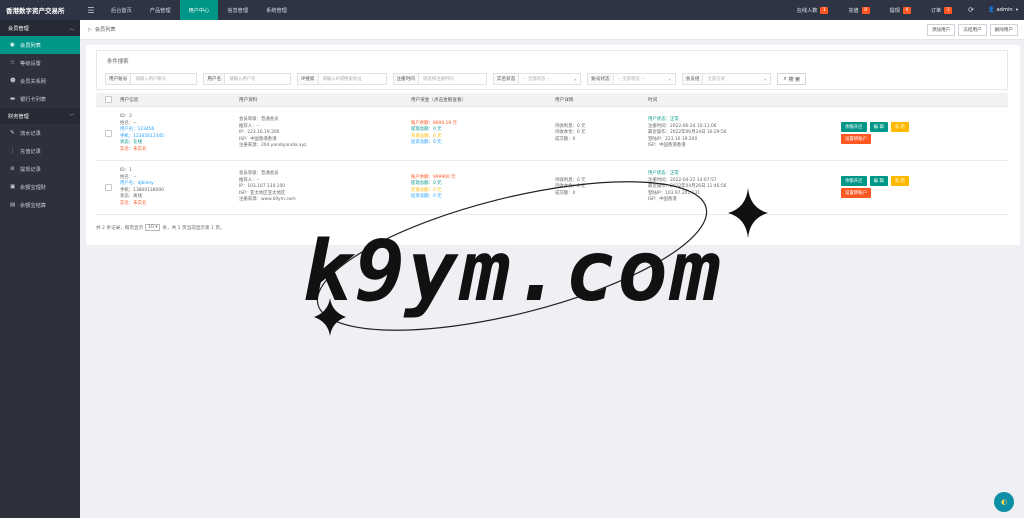 The image size is (1024, 518). I want to click on field-label: 会员组, so click(692, 79).